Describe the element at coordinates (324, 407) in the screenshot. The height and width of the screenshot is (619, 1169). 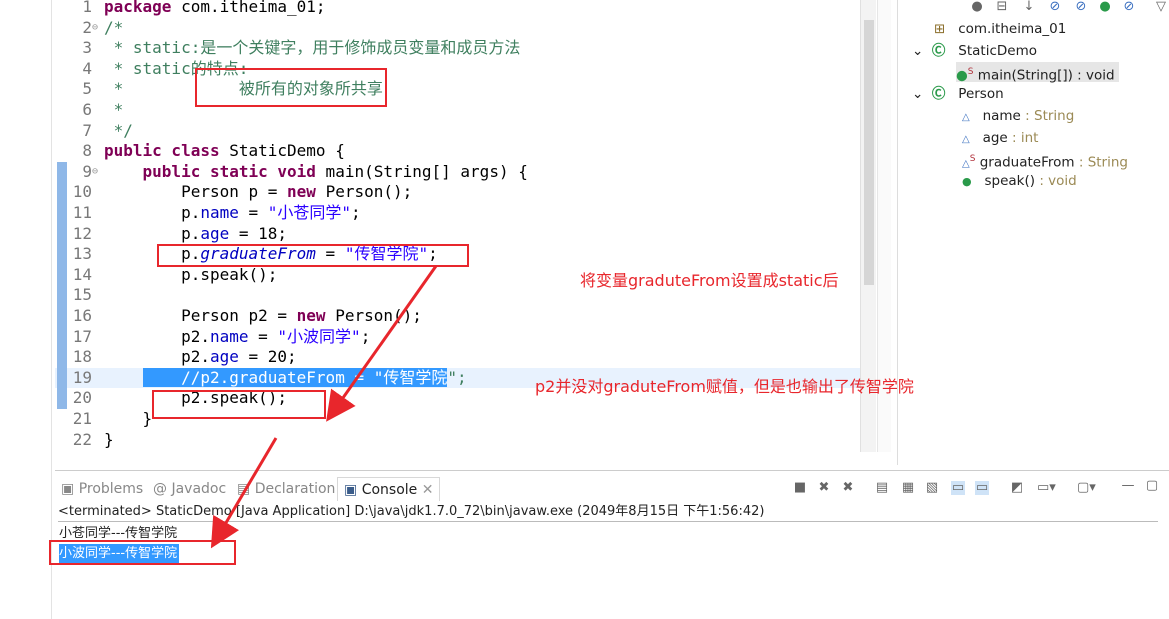
I see `annotation-arrows` at that location.